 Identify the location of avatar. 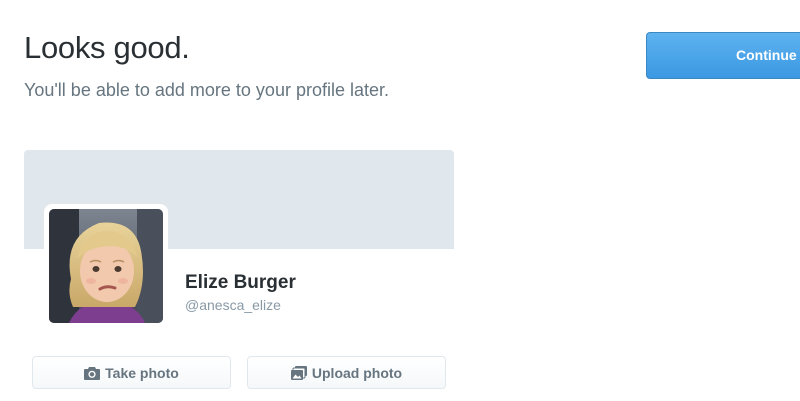
(106, 266).